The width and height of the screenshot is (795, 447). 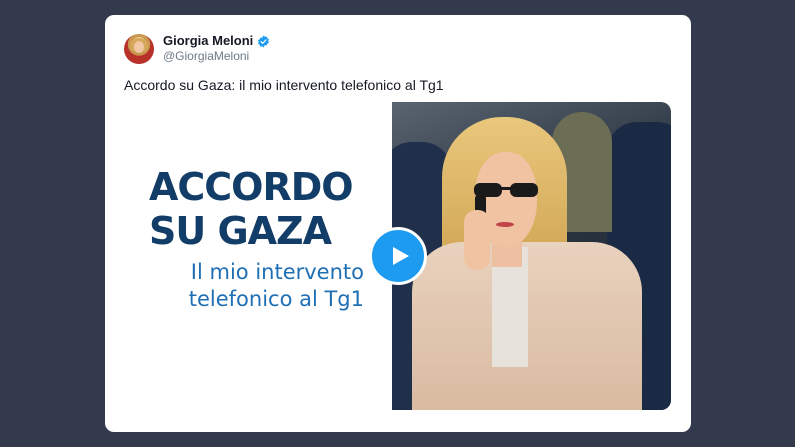 What do you see at coordinates (505, 224) in the screenshot?
I see `subject-lips` at bounding box center [505, 224].